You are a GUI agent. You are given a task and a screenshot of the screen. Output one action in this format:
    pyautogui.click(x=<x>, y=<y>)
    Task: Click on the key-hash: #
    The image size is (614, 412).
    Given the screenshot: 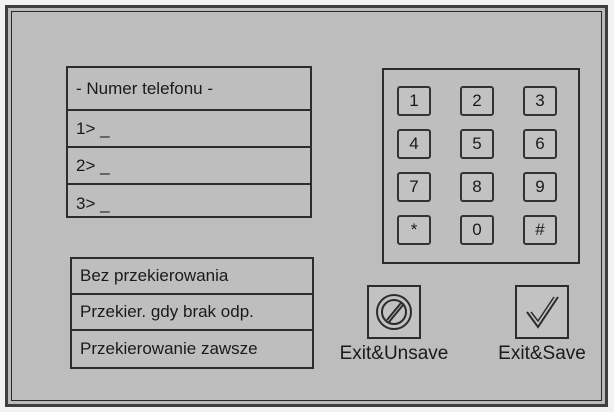 What is the action you would take?
    pyautogui.click(x=540, y=230)
    